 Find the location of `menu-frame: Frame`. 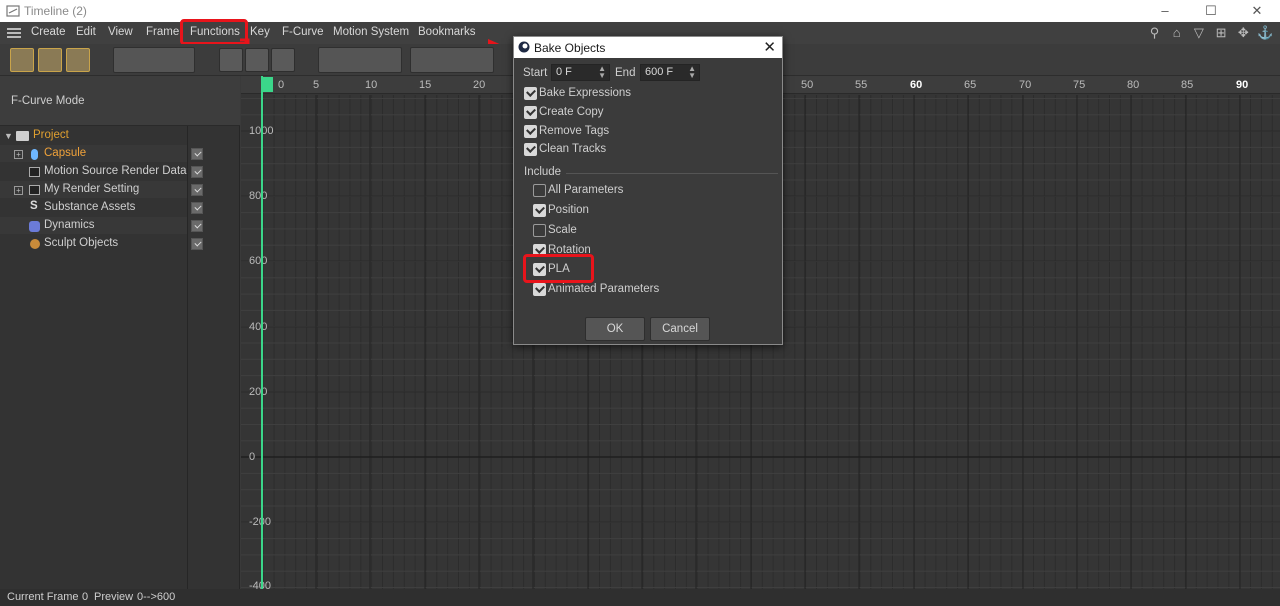

menu-frame: Frame is located at coordinates (162, 32).